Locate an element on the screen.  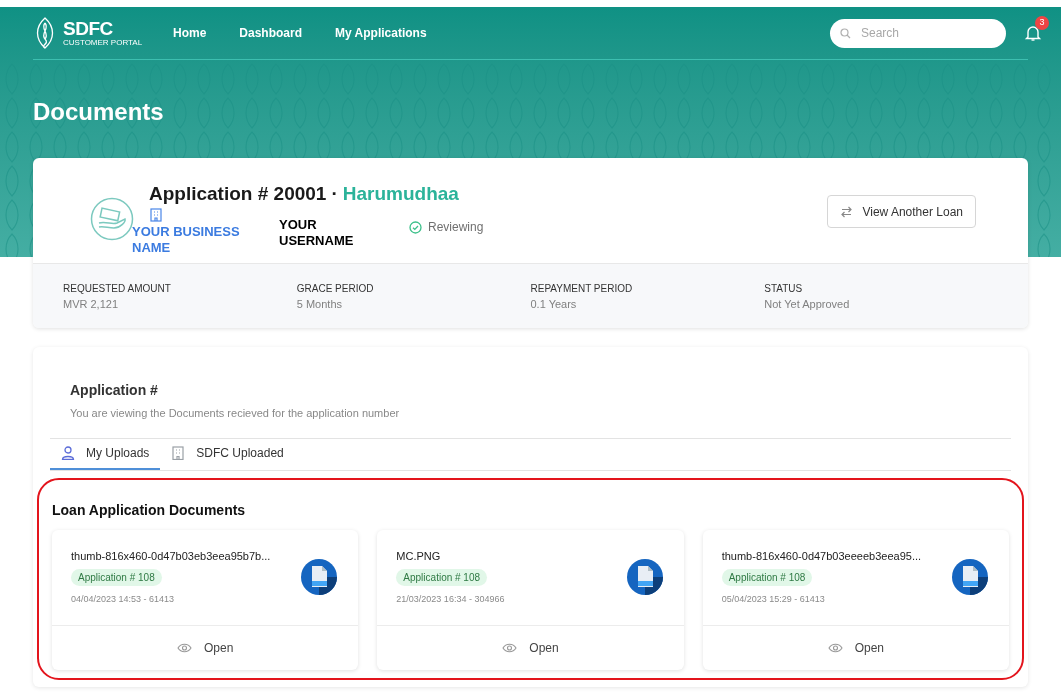
swap-arrows-icon is located at coordinates (847, 211).